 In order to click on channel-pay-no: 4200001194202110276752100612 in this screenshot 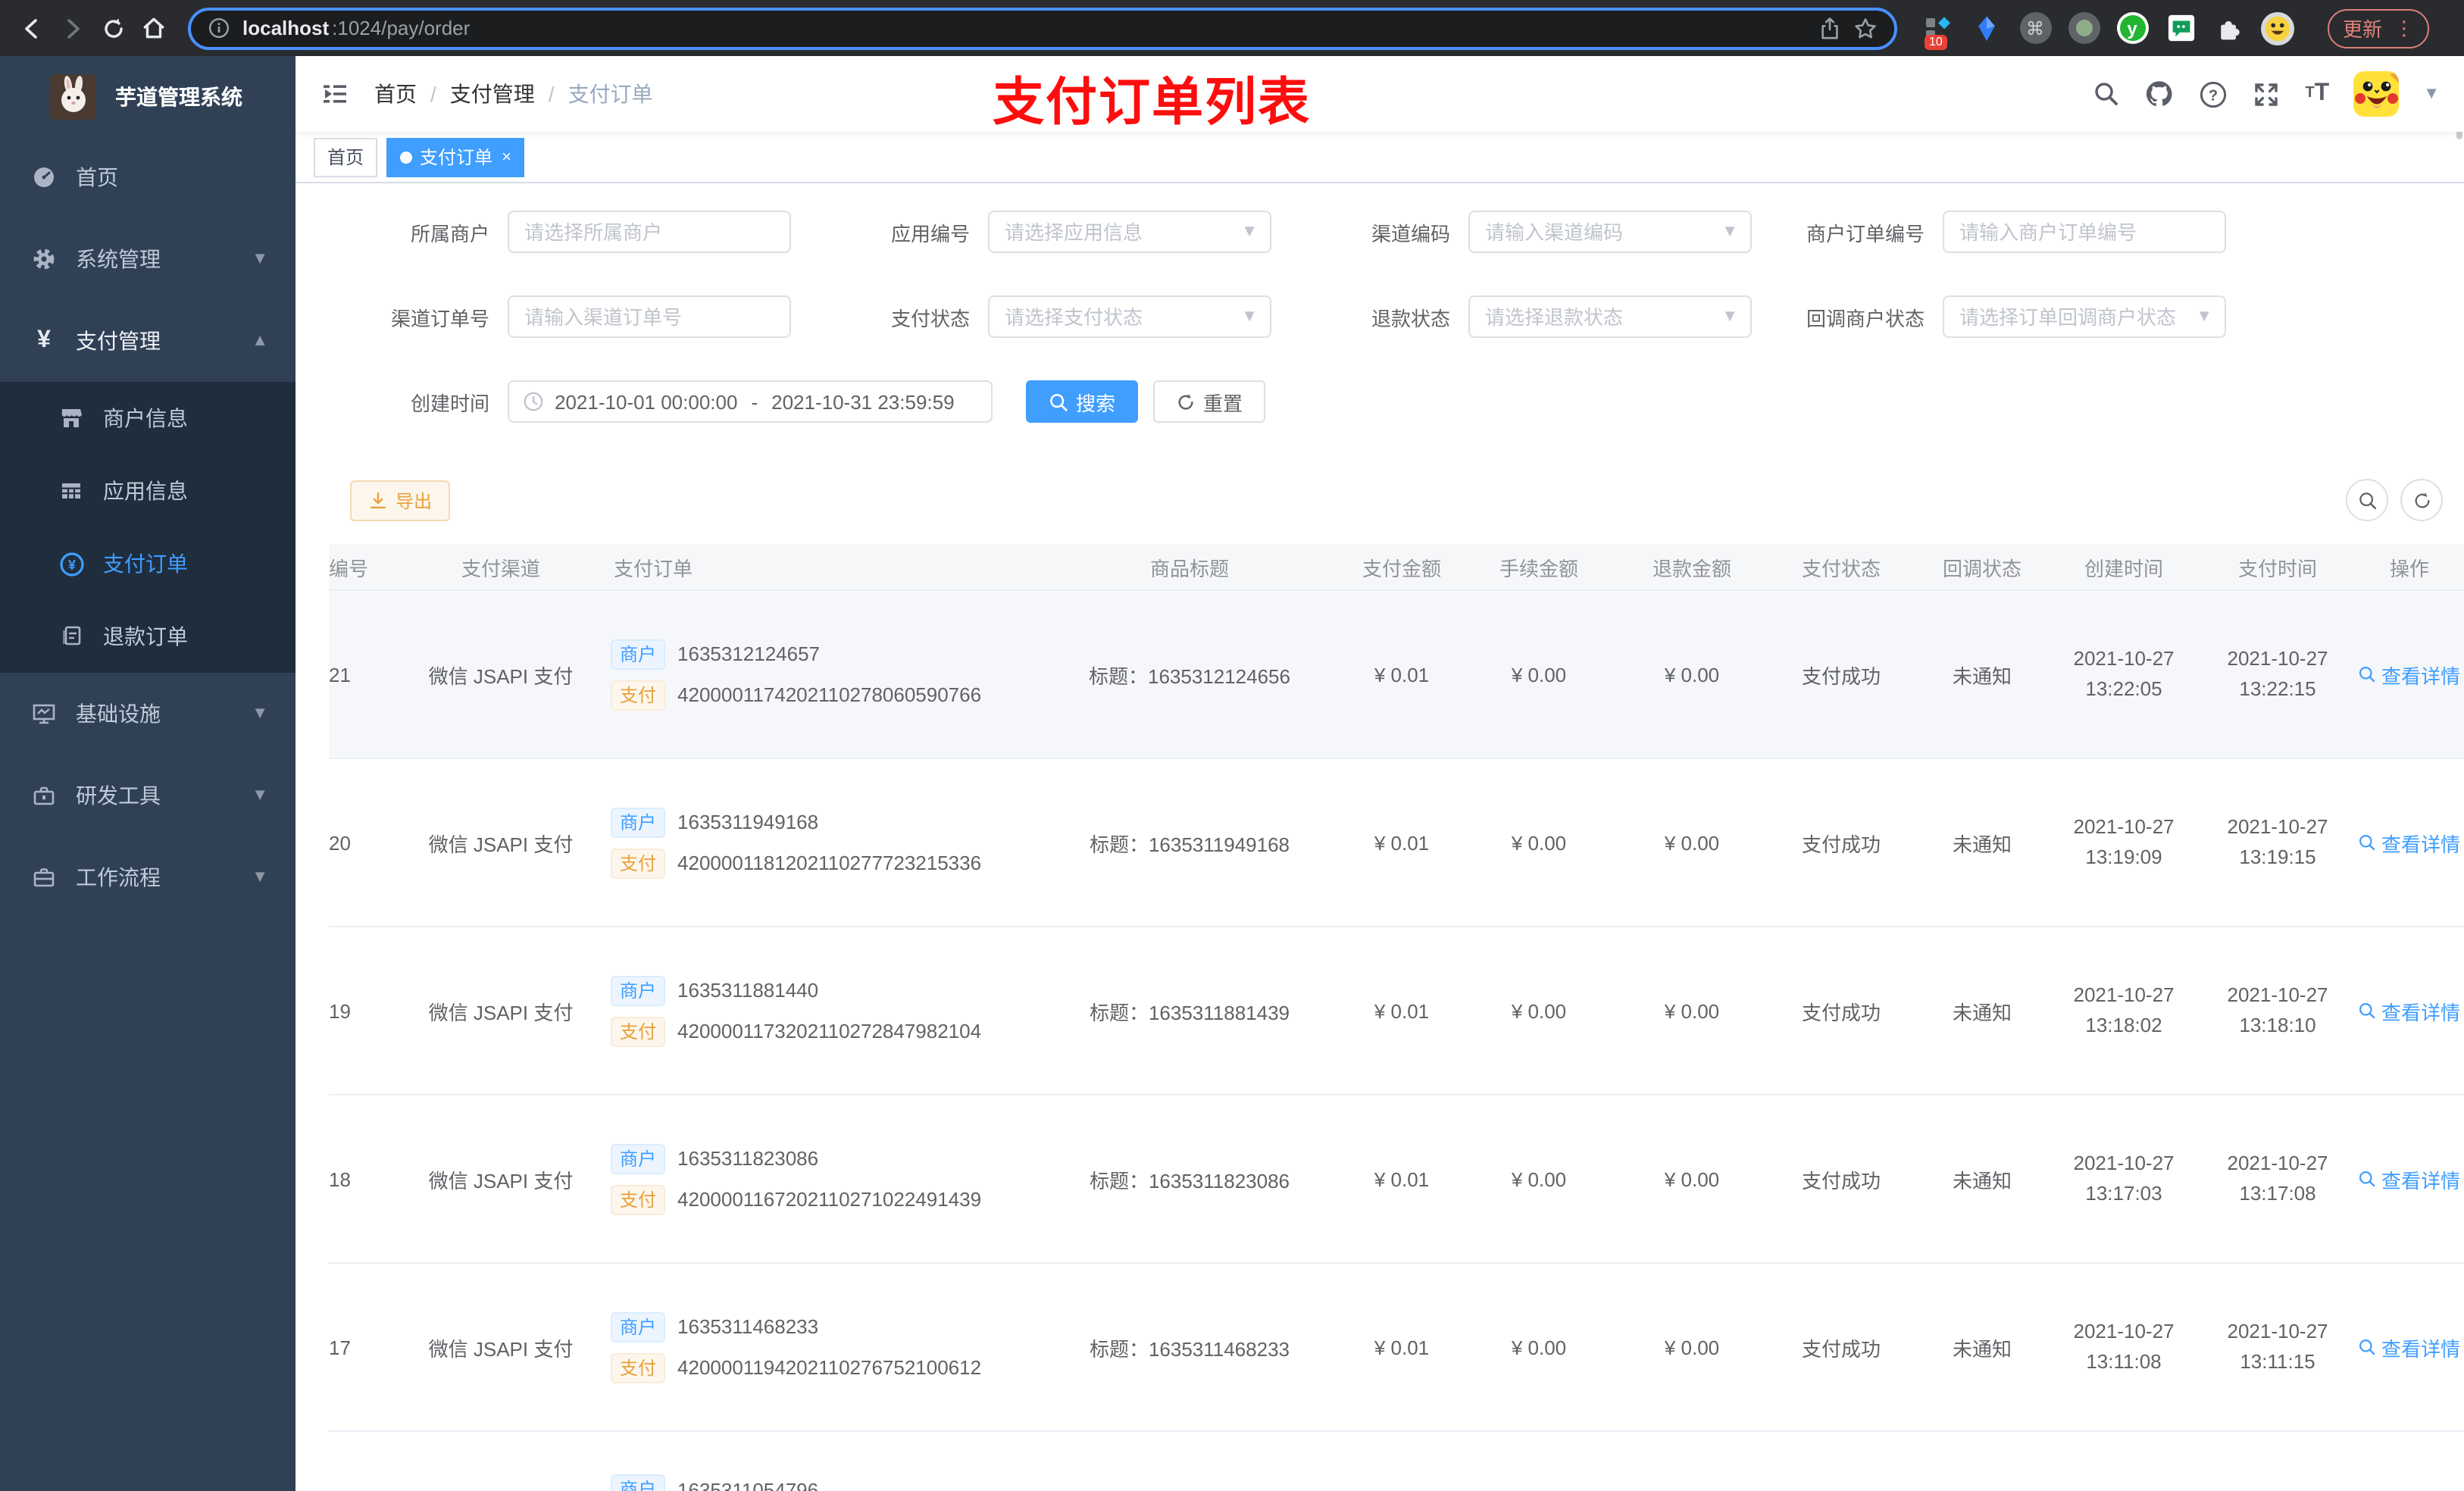, I will do `click(829, 1367)`.